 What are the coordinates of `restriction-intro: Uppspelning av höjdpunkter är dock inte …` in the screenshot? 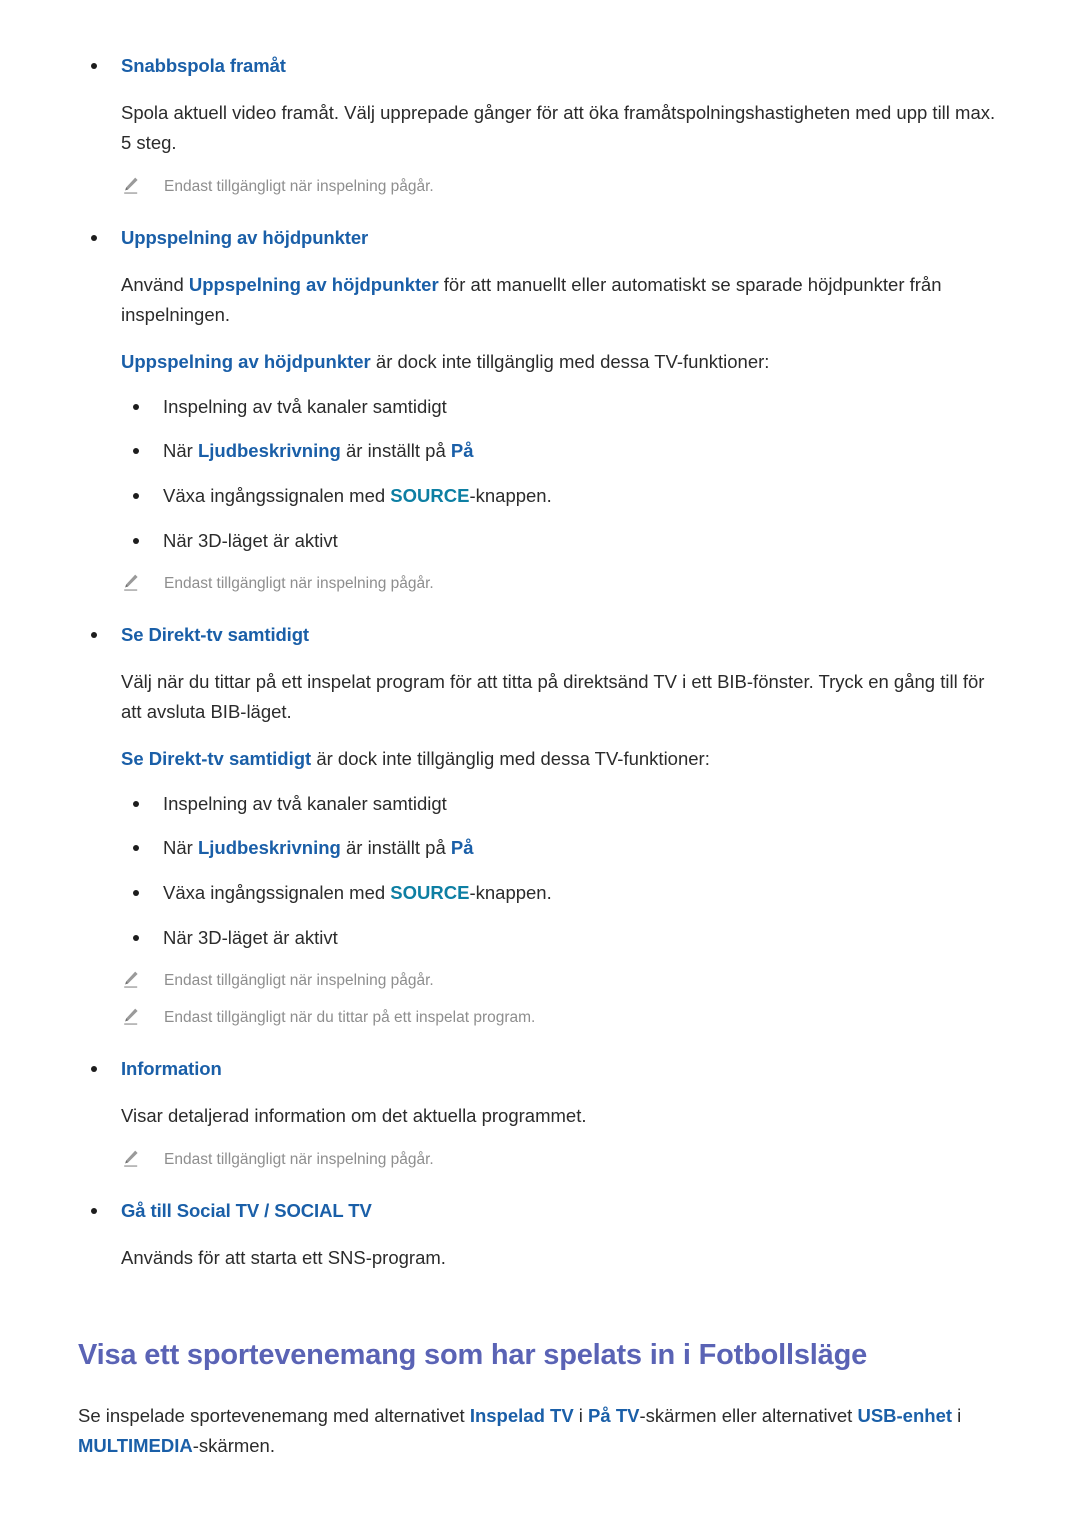 It's located at (561, 362).